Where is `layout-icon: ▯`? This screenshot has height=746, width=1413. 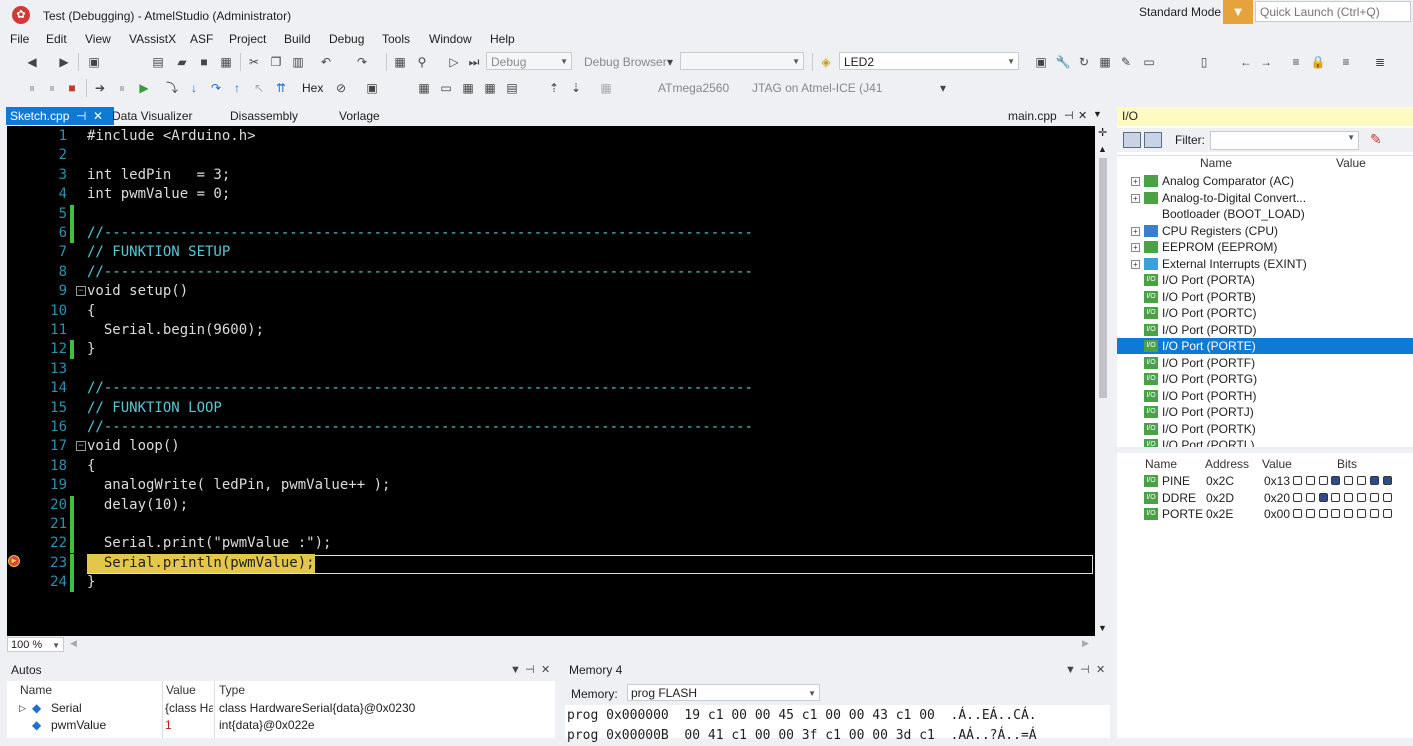 layout-icon: ▯ is located at coordinates (1204, 62).